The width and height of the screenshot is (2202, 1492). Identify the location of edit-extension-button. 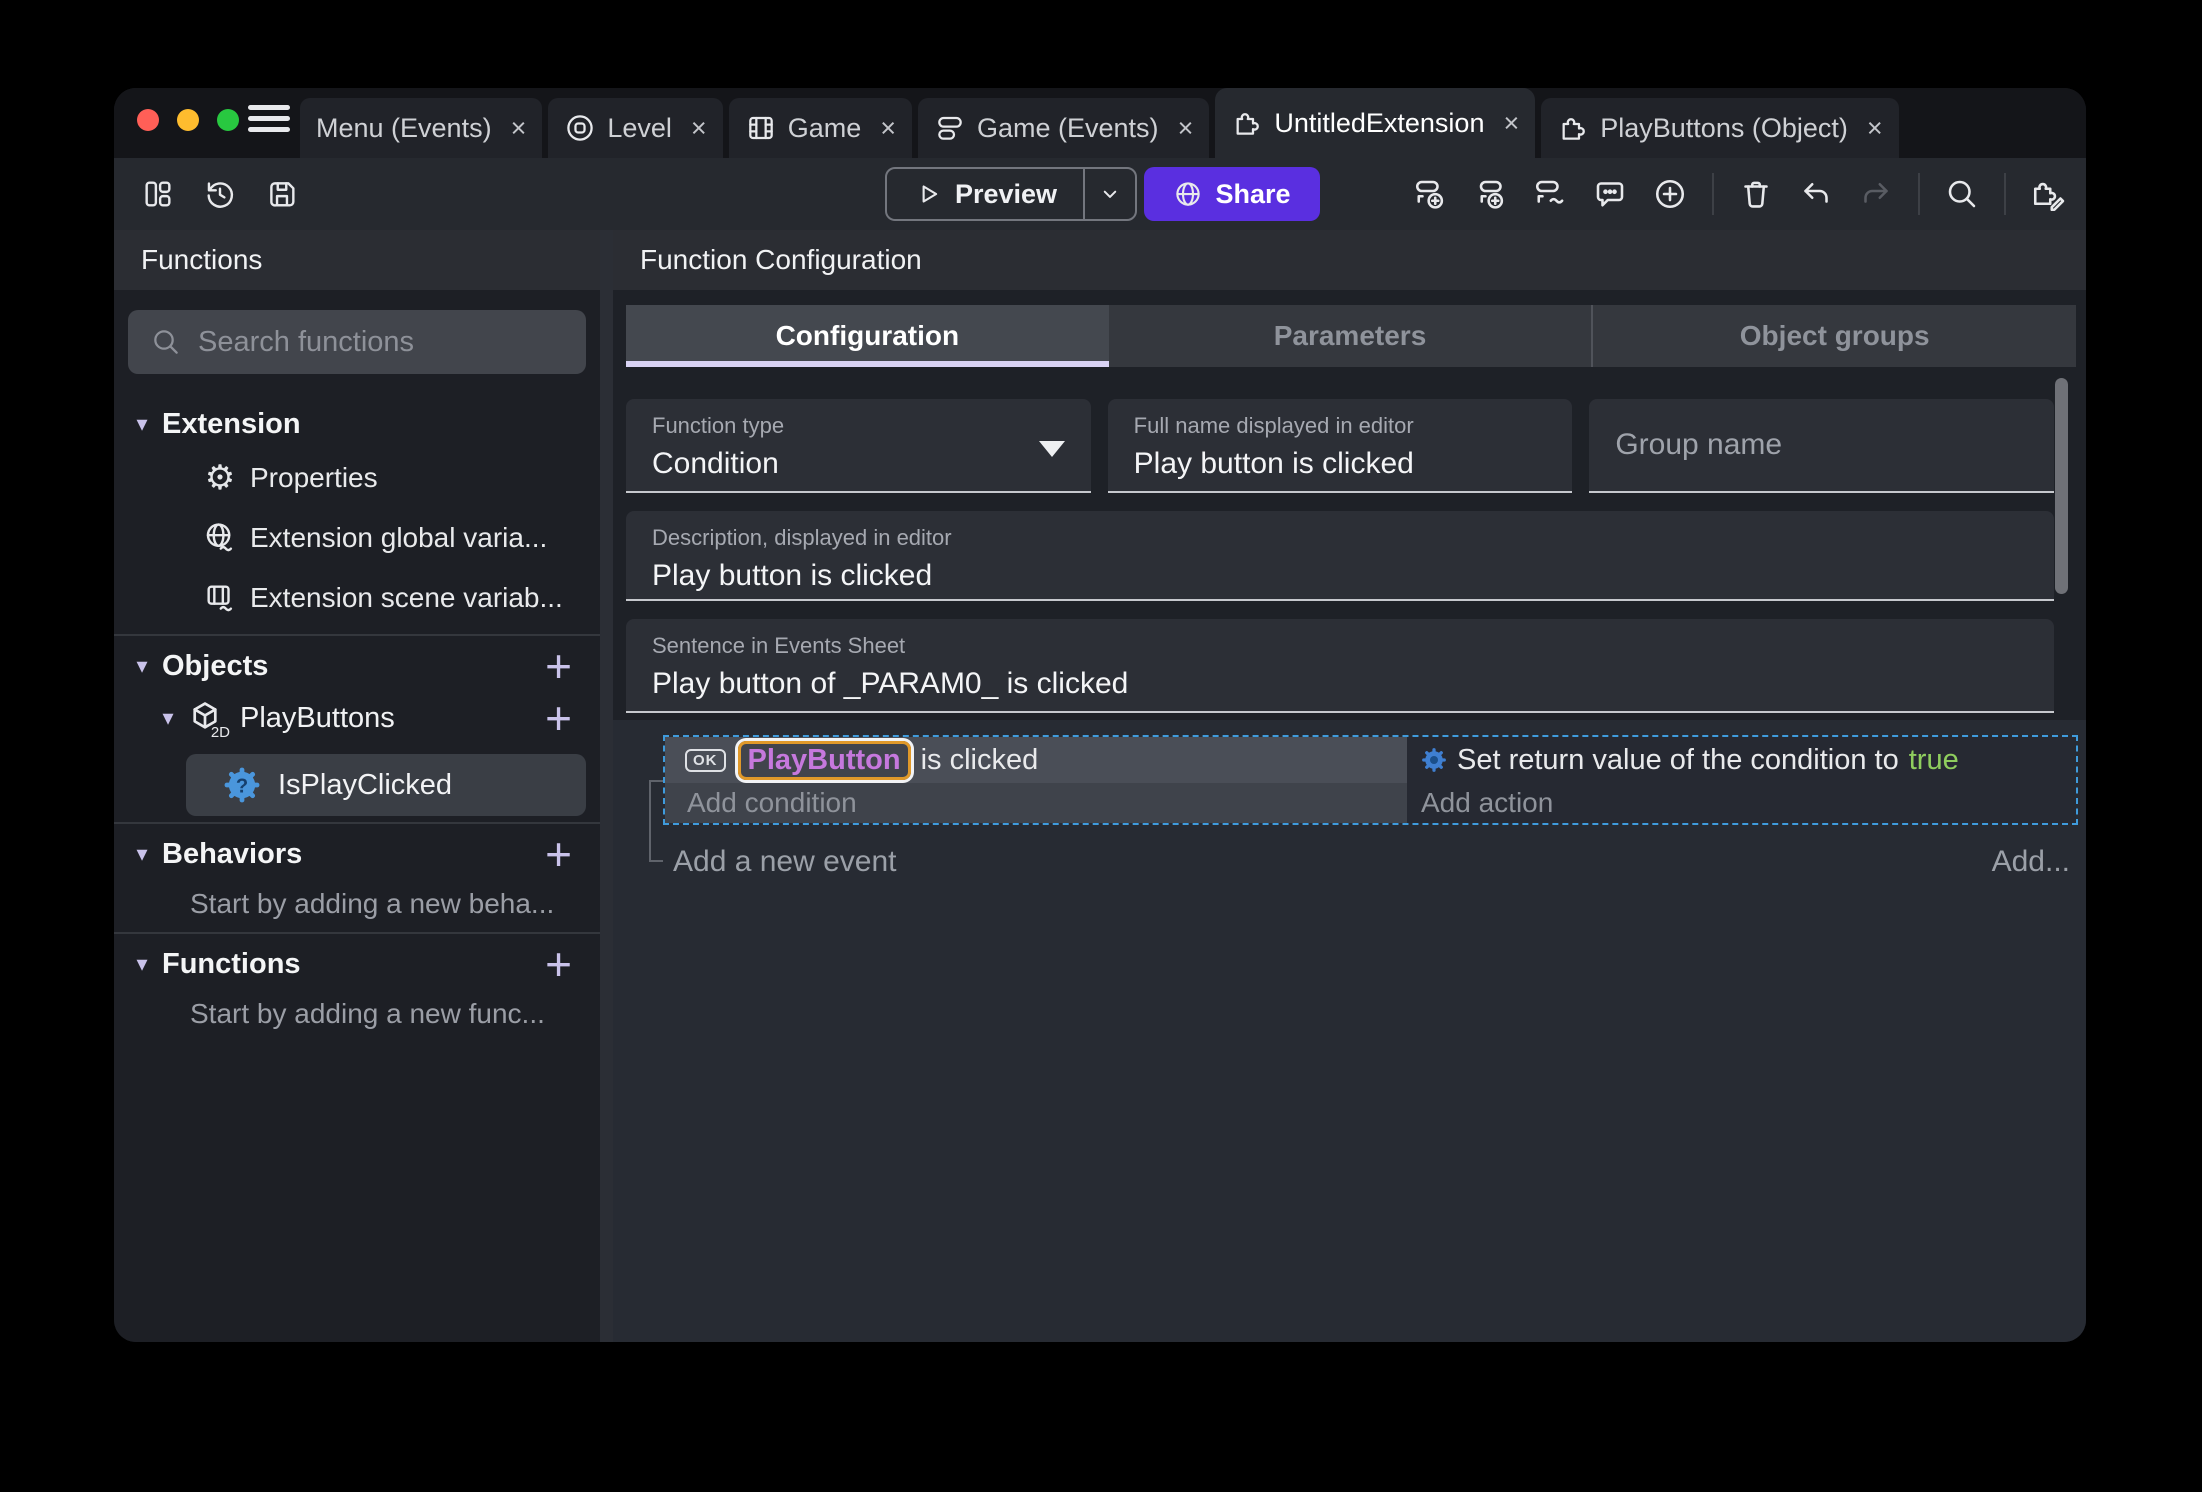
(2048, 194).